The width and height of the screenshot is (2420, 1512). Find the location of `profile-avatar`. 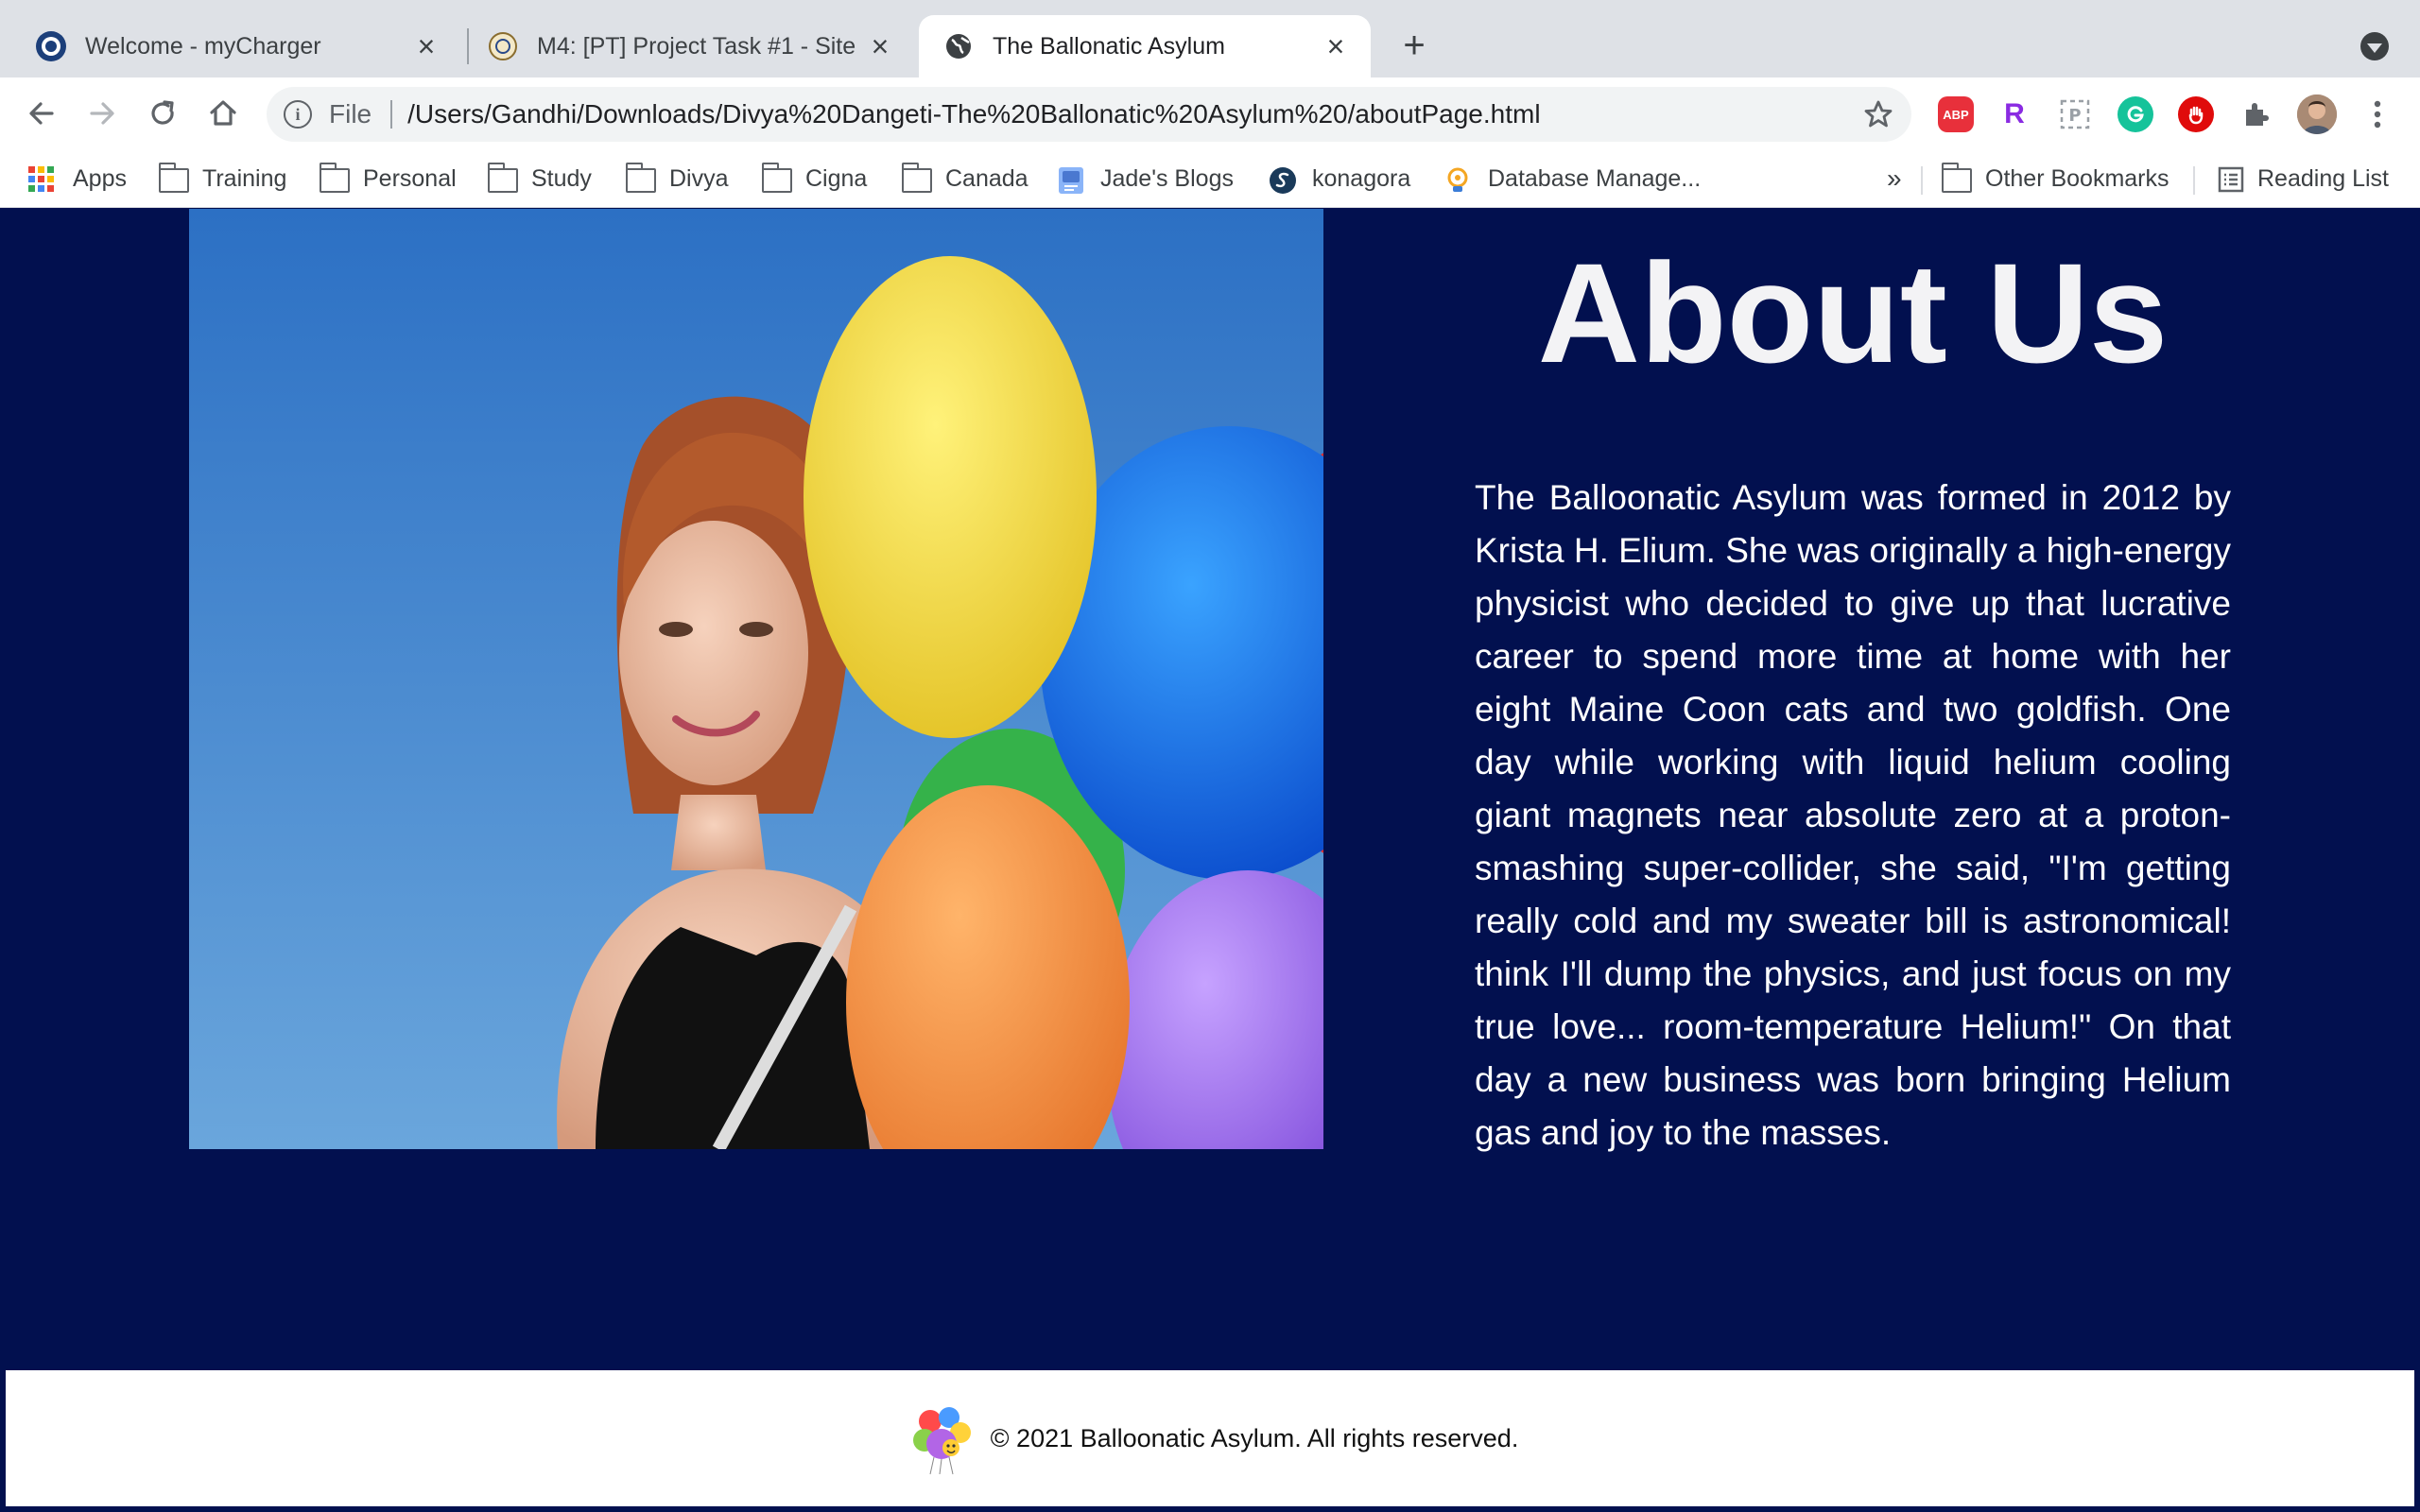

profile-avatar is located at coordinates (2317, 114).